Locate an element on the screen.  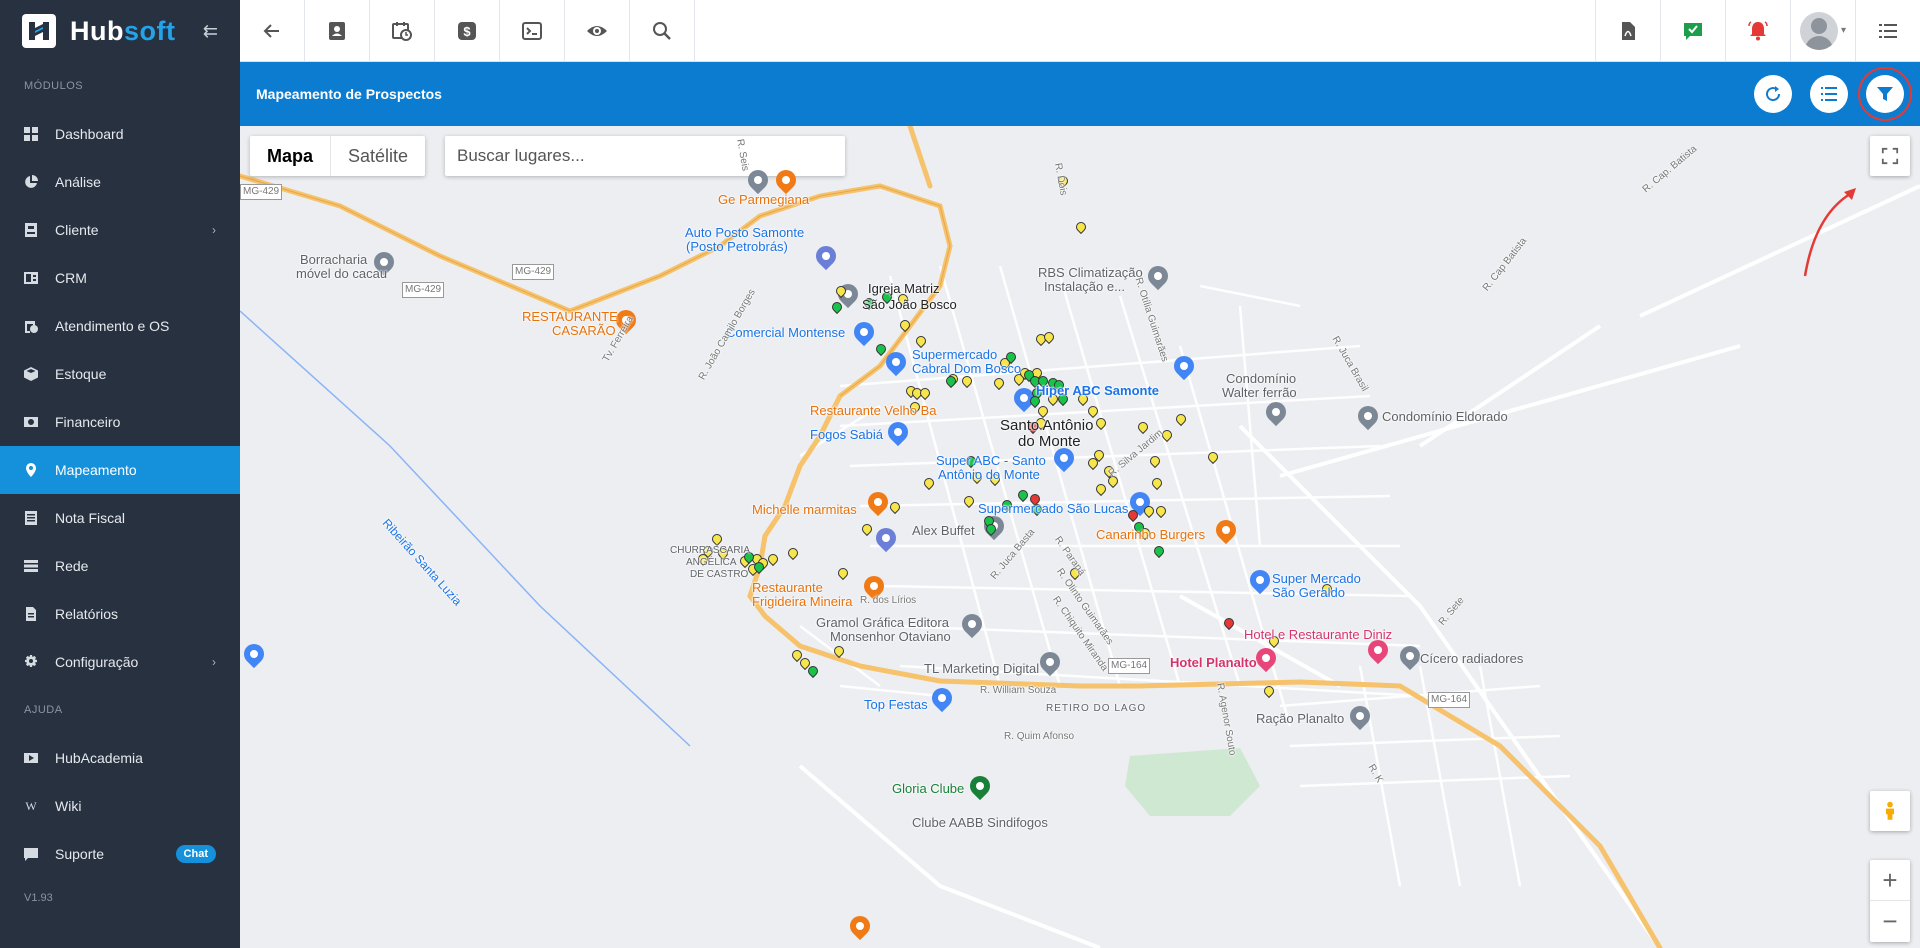
box-icon is located at coordinates (31, 374).